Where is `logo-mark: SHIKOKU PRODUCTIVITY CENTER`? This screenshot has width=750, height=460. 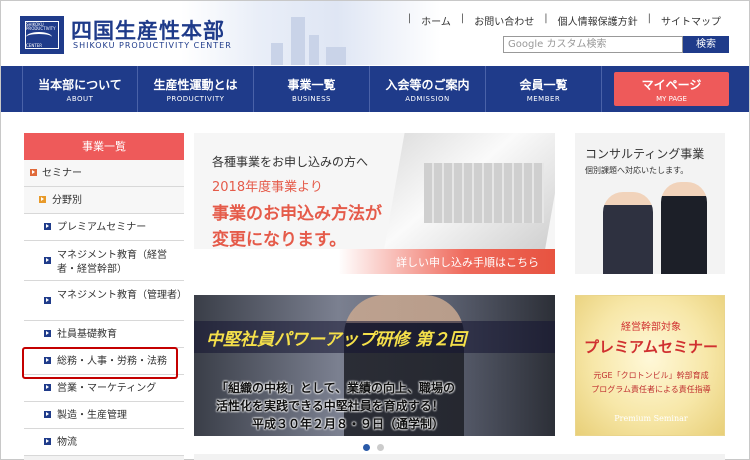 logo-mark: SHIKOKU PRODUCTIVITY CENTER is located at coordinates (42, 35).